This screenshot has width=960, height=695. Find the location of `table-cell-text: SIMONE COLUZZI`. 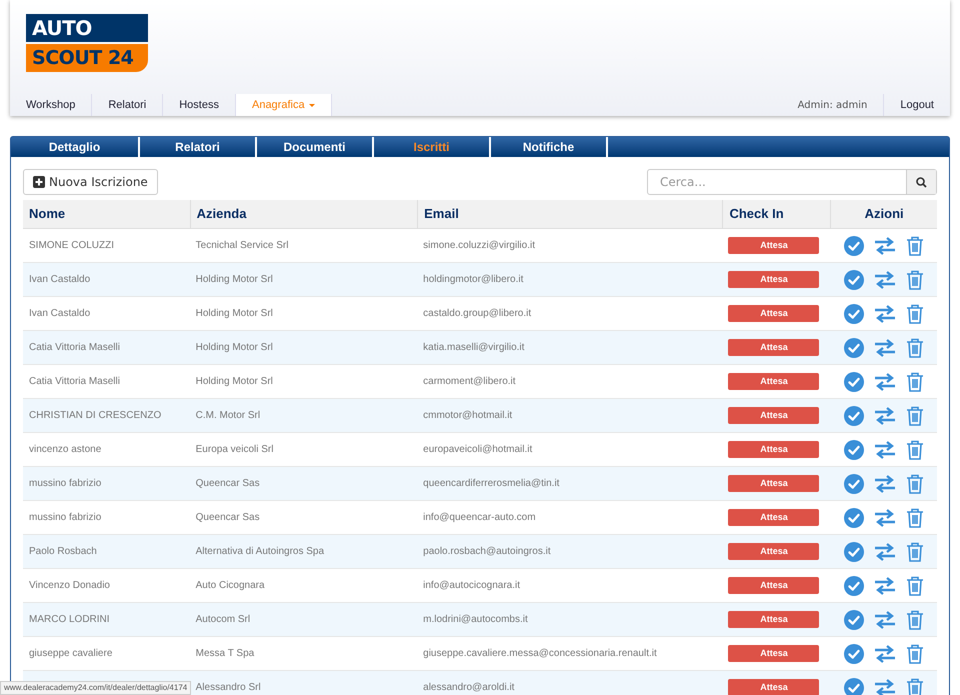

table-cell-text: SIMONE COLUZZI is located at coordinates (71, 246).